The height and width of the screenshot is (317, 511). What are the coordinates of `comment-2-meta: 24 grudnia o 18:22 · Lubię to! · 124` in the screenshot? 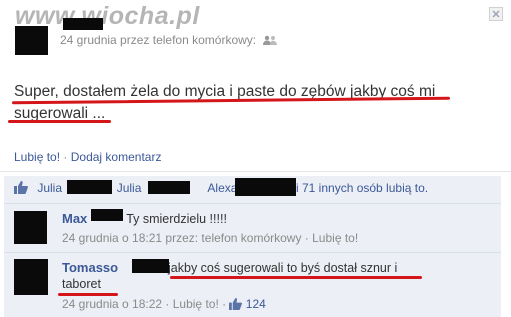 It's located at (164, 305).